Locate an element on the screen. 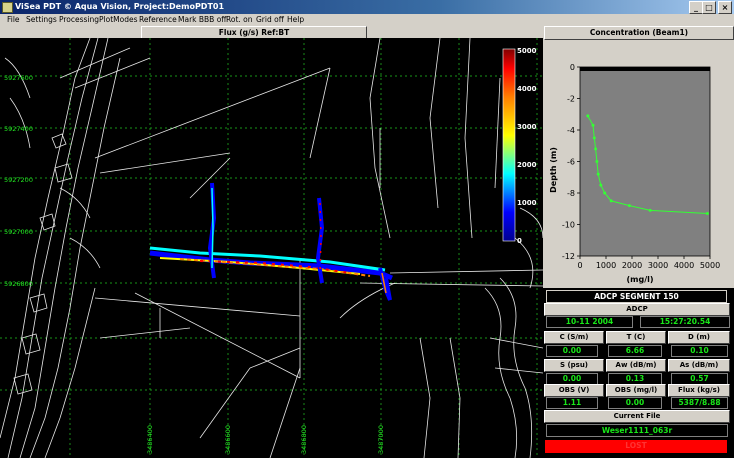 The width and height of the screenshot is (734, 458). x-tick-label: 2000 is located at coordinates (632, 265).